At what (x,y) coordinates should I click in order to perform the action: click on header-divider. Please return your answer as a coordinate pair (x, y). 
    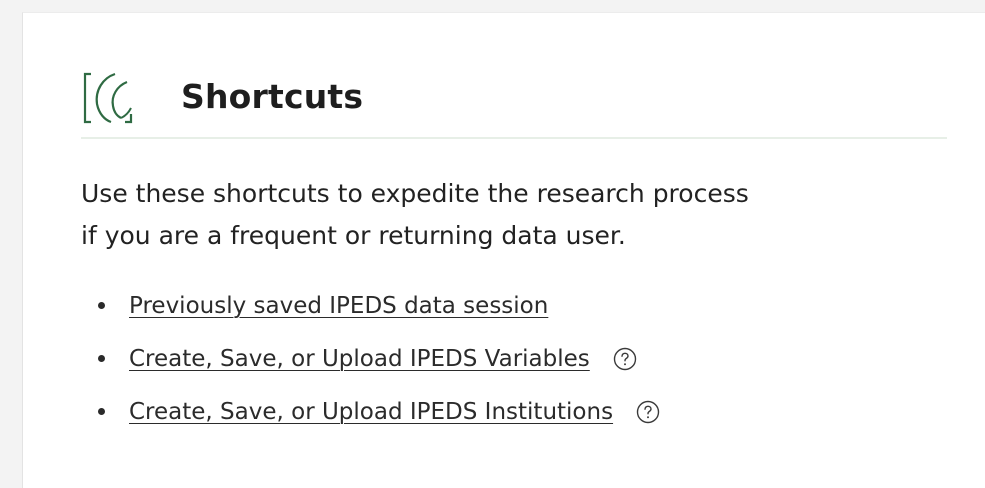
    Looking at the image, I should click on (514, 138).